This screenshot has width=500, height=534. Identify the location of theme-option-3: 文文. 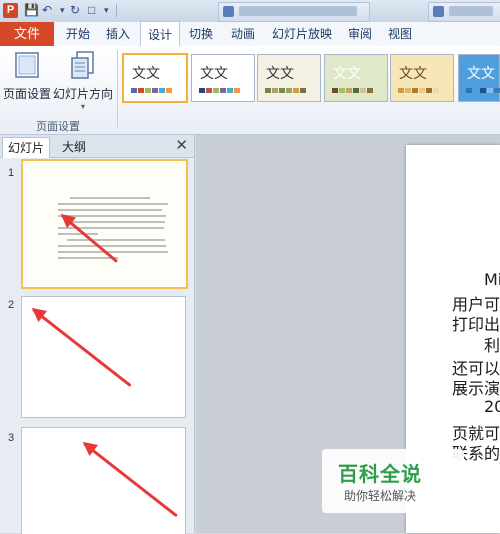
(289, 78).